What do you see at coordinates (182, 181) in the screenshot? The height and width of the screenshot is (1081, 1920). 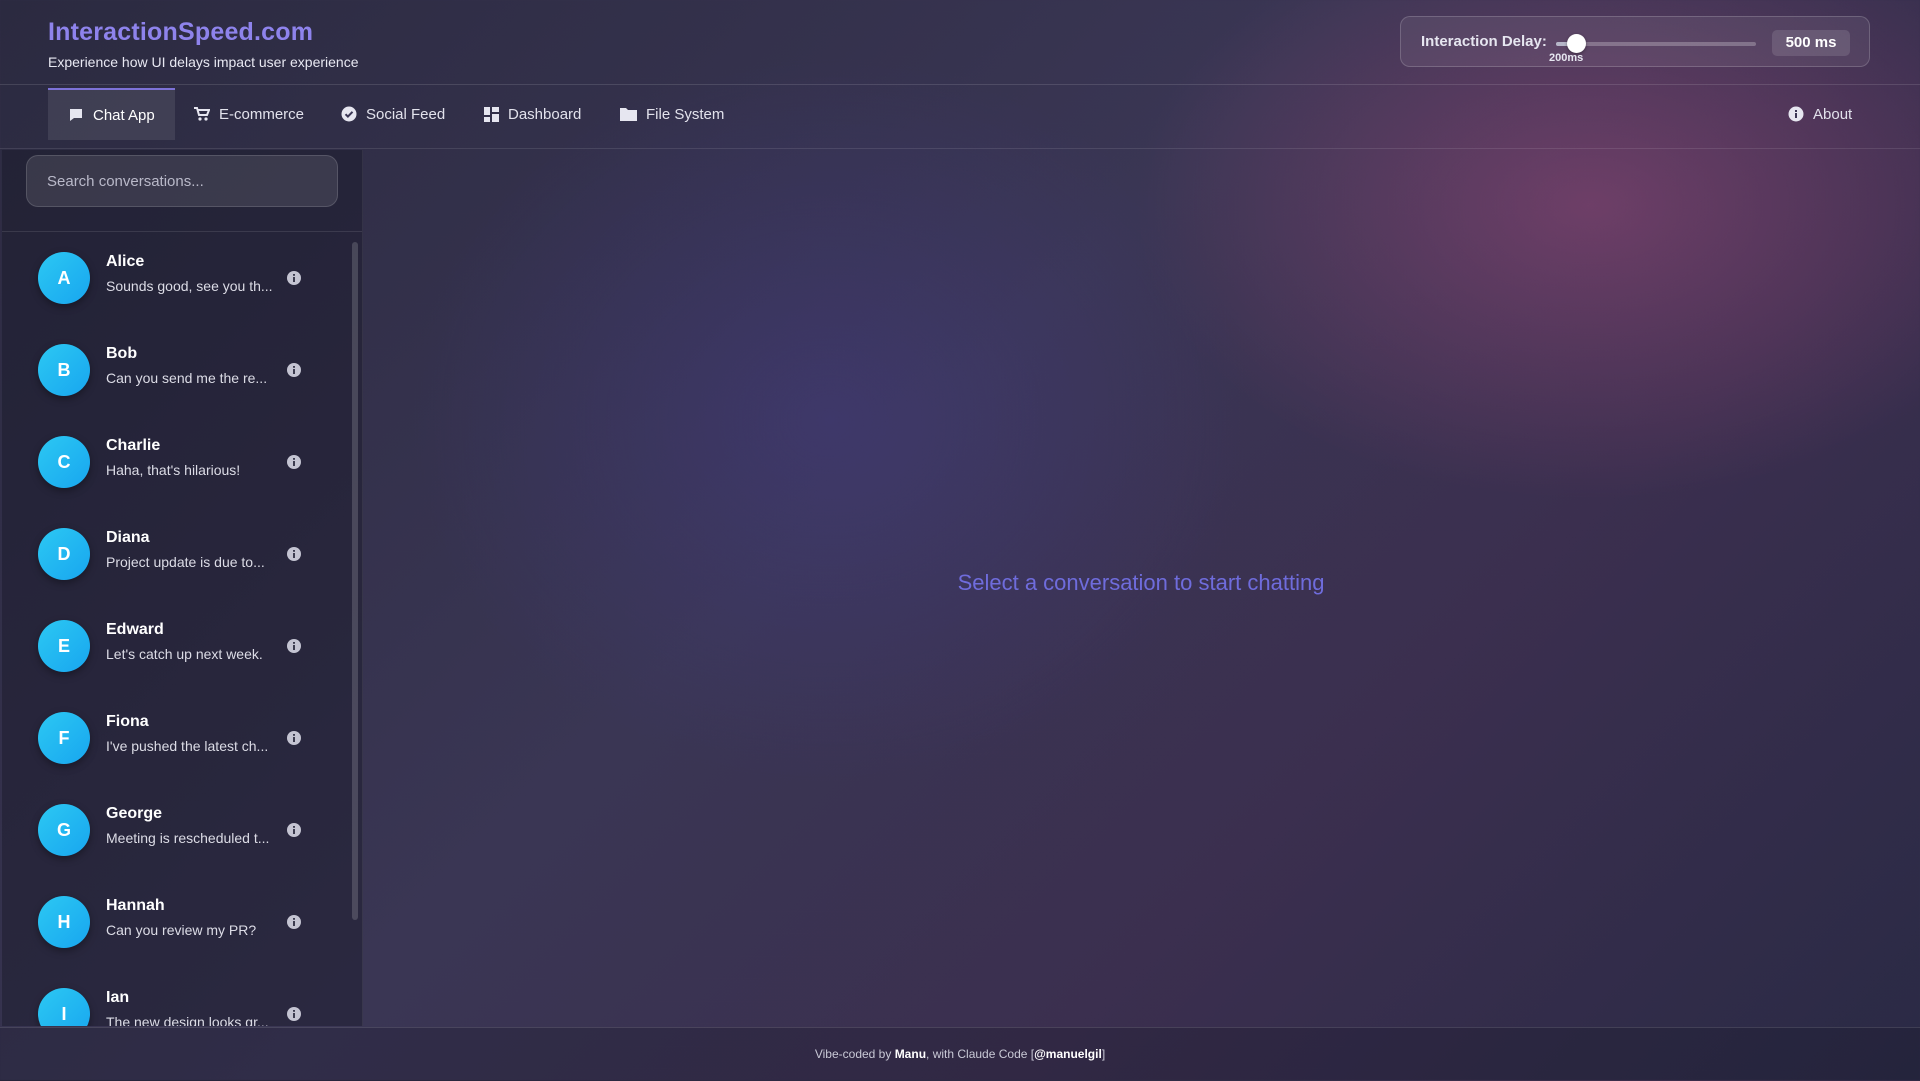 I see `search-conversations-input` at bounding box center [182, 181].